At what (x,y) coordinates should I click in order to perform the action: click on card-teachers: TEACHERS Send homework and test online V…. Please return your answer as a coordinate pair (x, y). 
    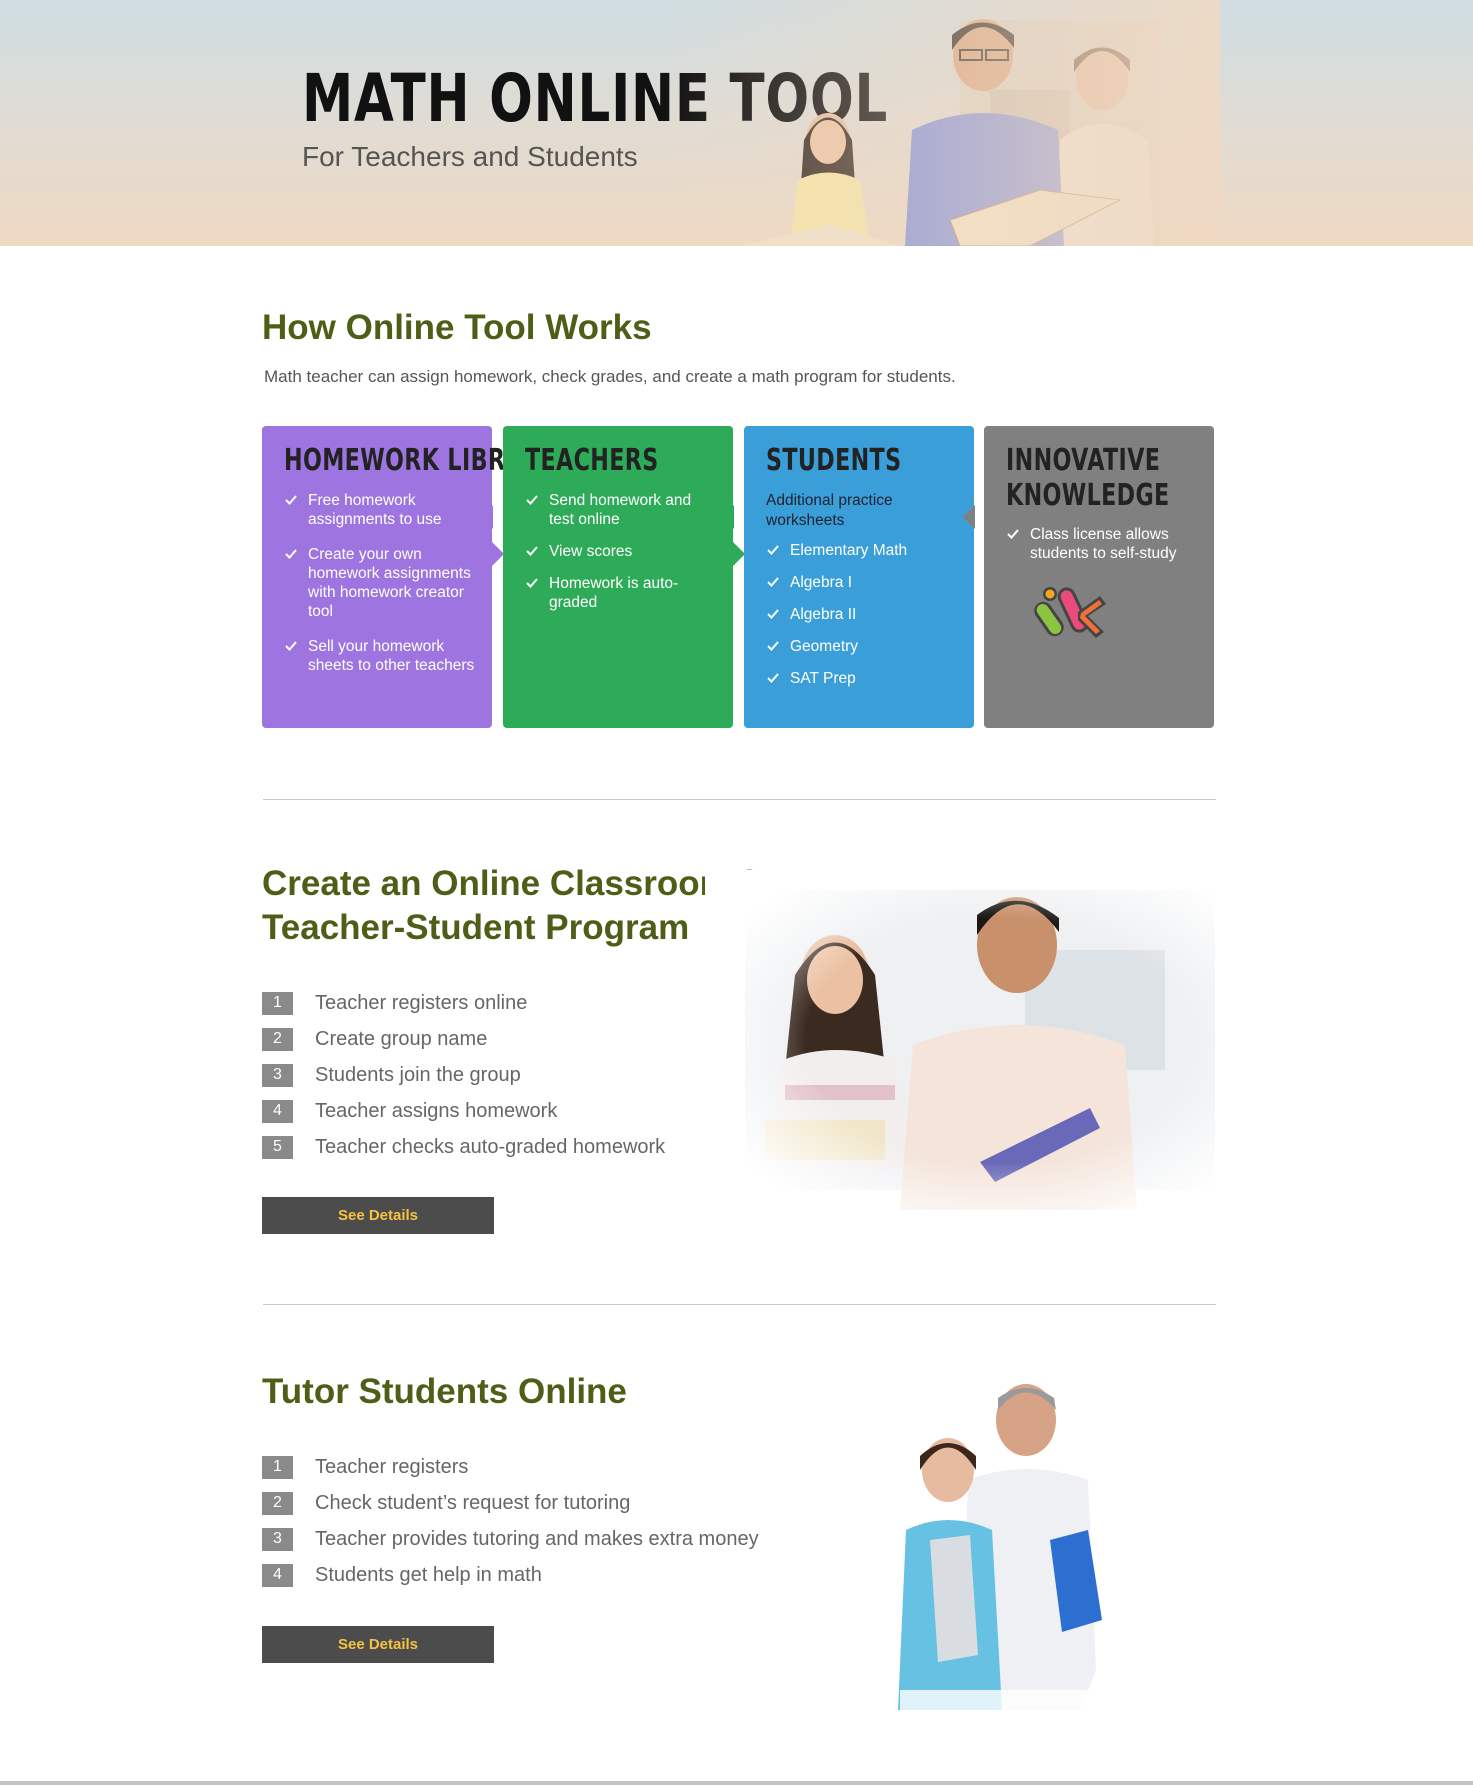
    Looking at the image, I should click on (618, 577).